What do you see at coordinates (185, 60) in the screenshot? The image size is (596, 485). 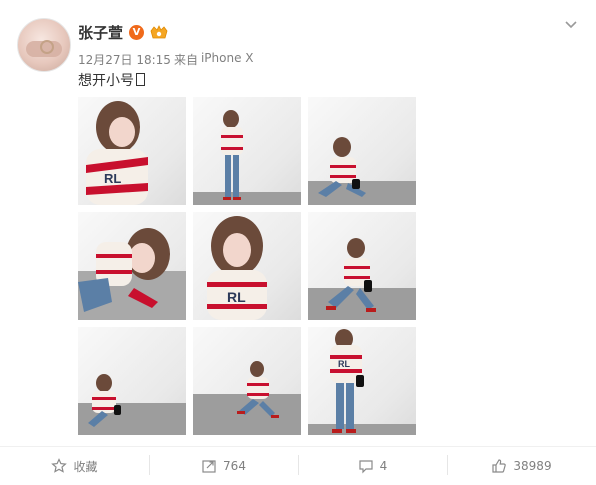 I see `post-source-prefix: 来自` at bounding box center [185, 60].